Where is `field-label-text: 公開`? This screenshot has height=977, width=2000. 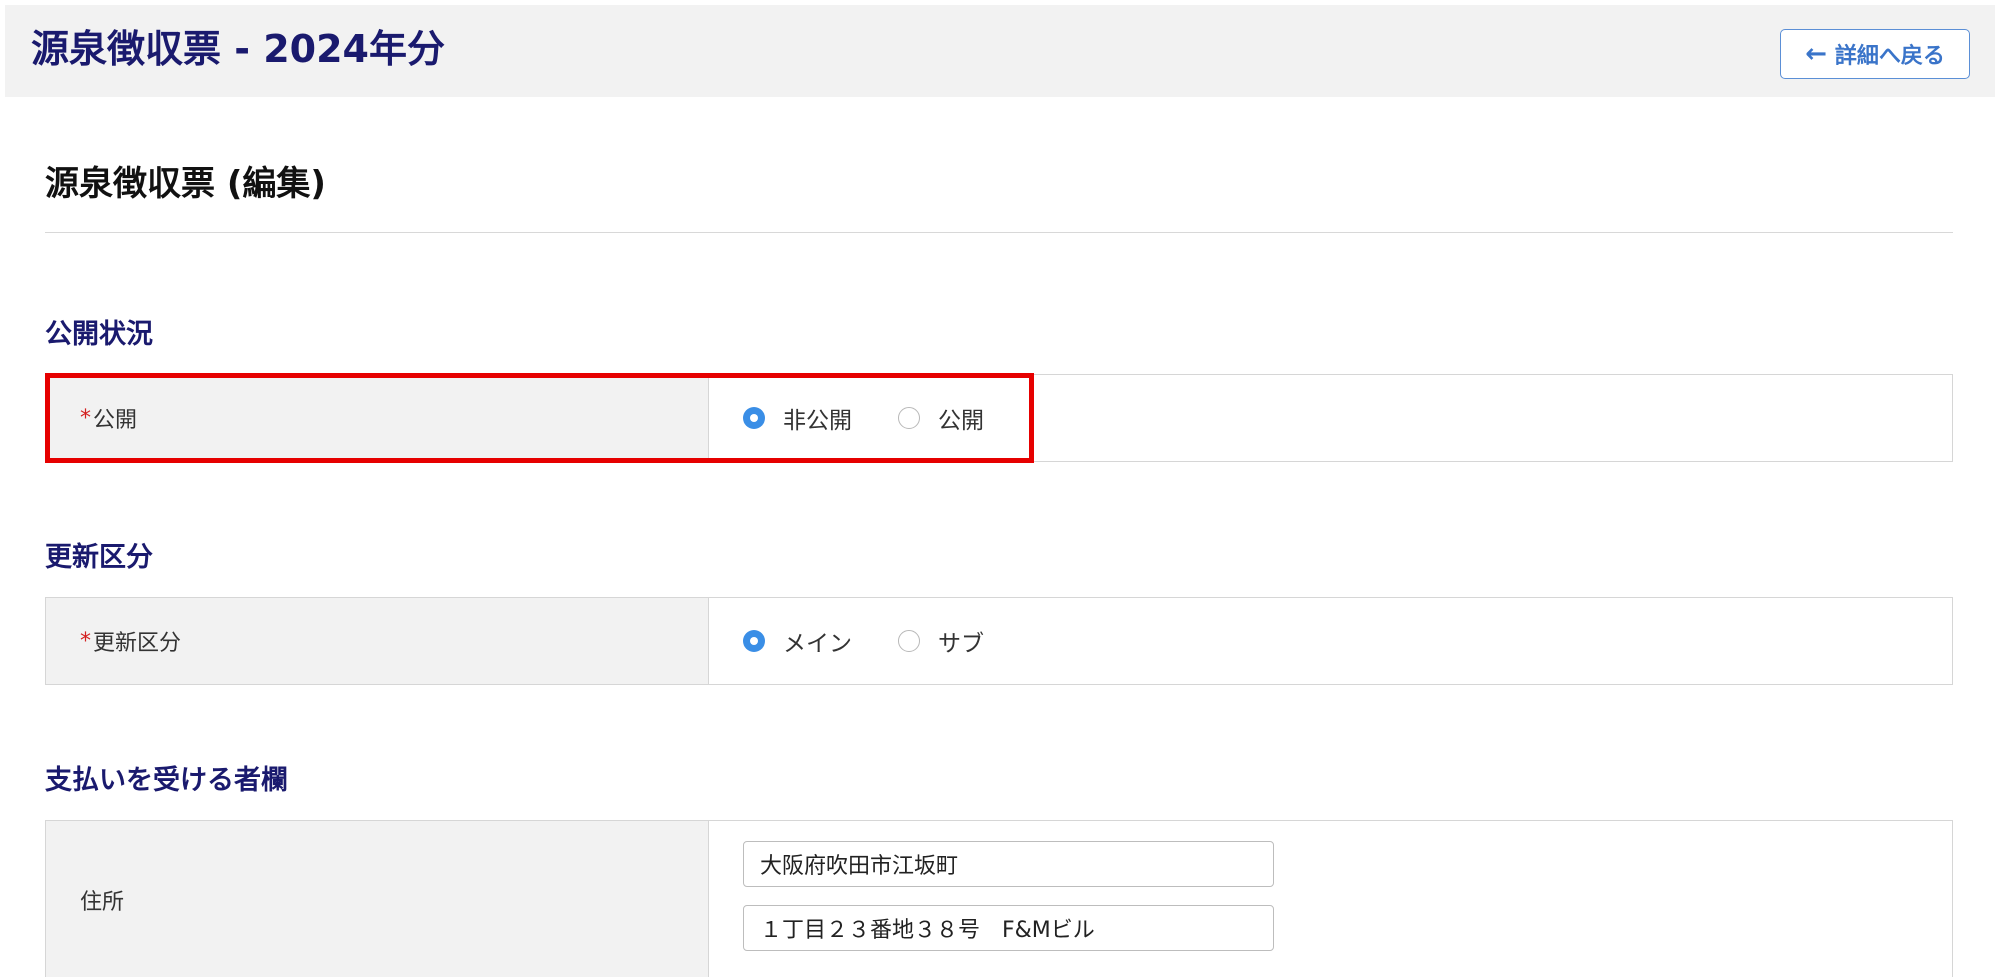
field-label-text: 公開 is located at coordinates (115, 420).